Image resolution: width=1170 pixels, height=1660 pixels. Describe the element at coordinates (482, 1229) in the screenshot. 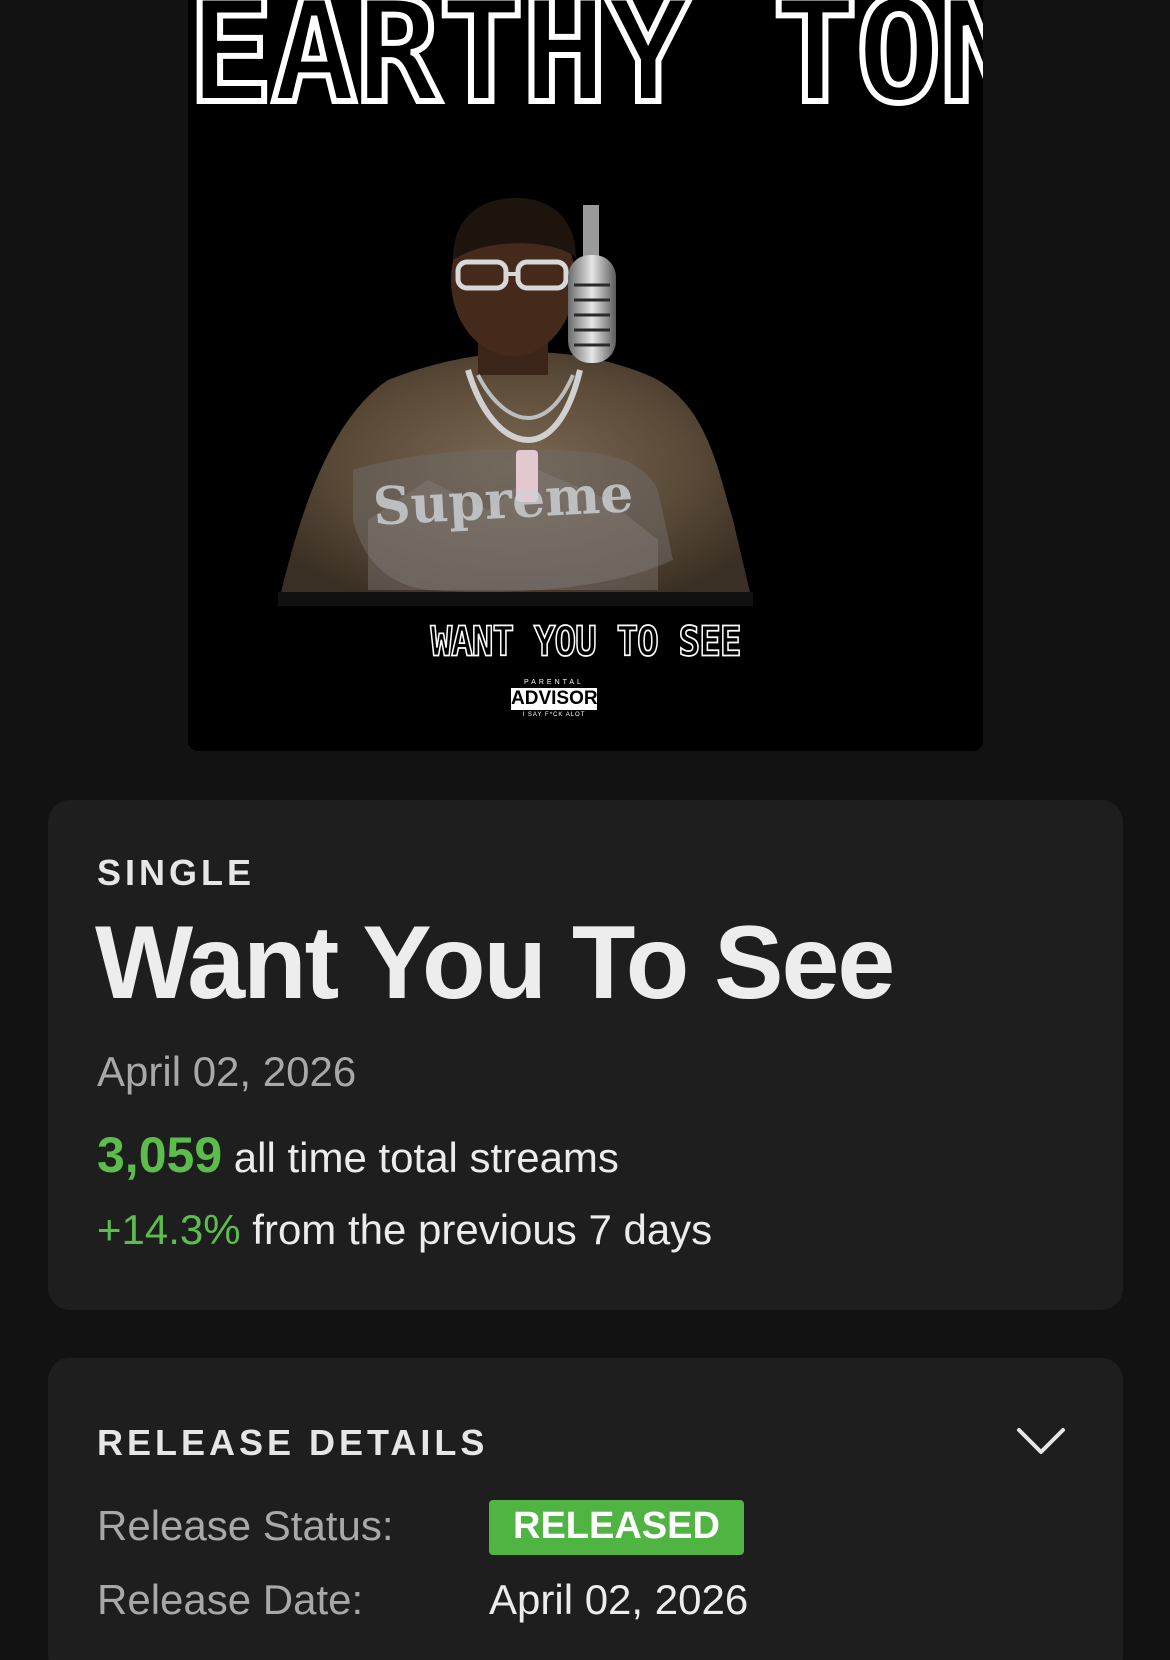

I see `streams-change-label: from the previous 7 days` at that location.